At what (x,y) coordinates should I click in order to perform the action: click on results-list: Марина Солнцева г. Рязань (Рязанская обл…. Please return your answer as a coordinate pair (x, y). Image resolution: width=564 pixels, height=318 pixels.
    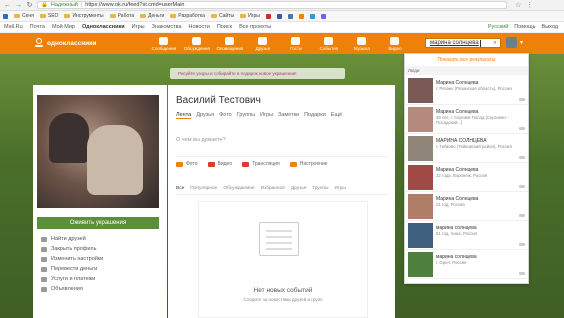
    Looking at the image, I should click on (466, 177).